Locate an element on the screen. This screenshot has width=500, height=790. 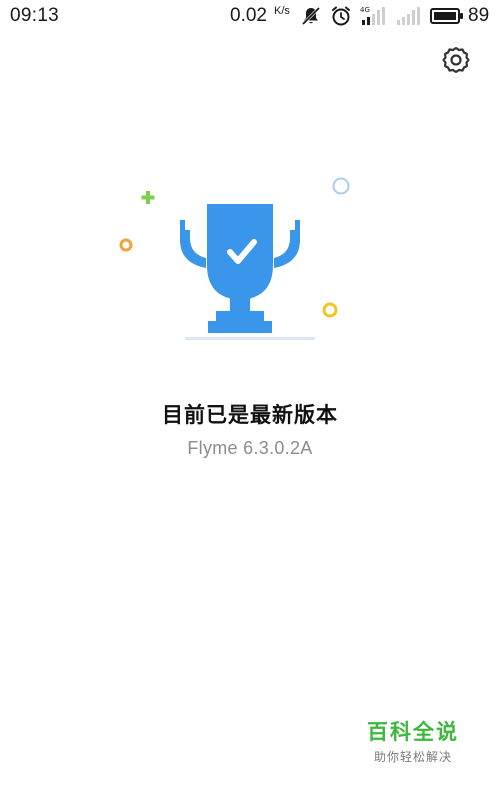
plus-decoration-icon is located at coordinates (148, 197).